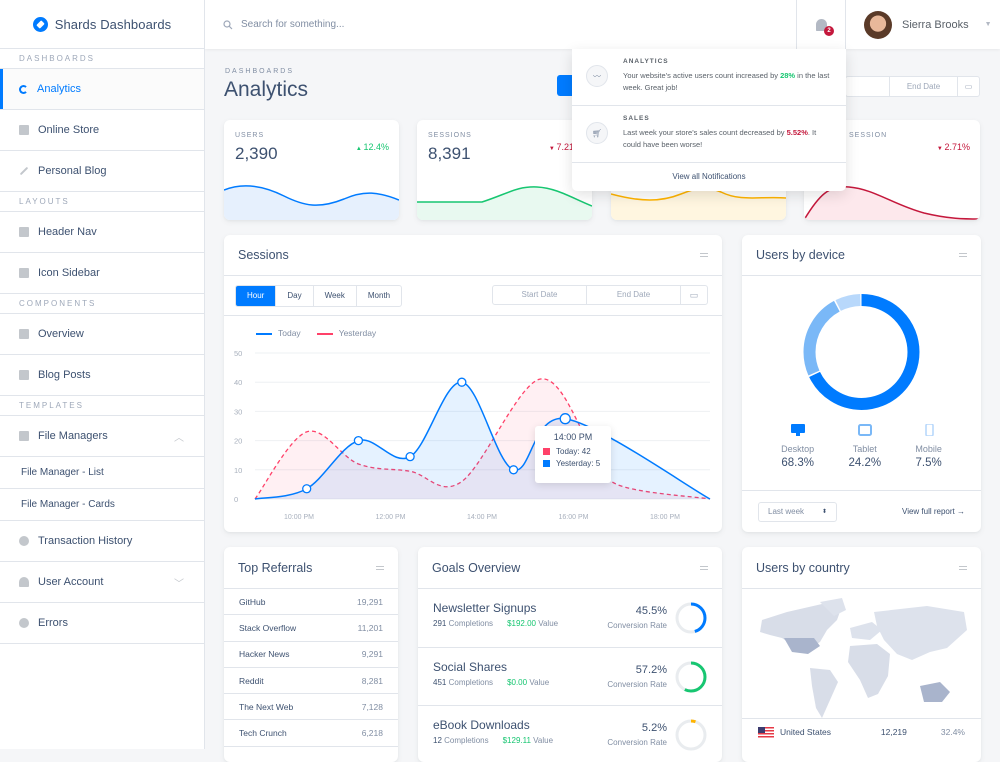 The height and width of the screenshot is (762, 1000). I want to click on device-tablet: Tablet 24.2%, so click(864, 446).